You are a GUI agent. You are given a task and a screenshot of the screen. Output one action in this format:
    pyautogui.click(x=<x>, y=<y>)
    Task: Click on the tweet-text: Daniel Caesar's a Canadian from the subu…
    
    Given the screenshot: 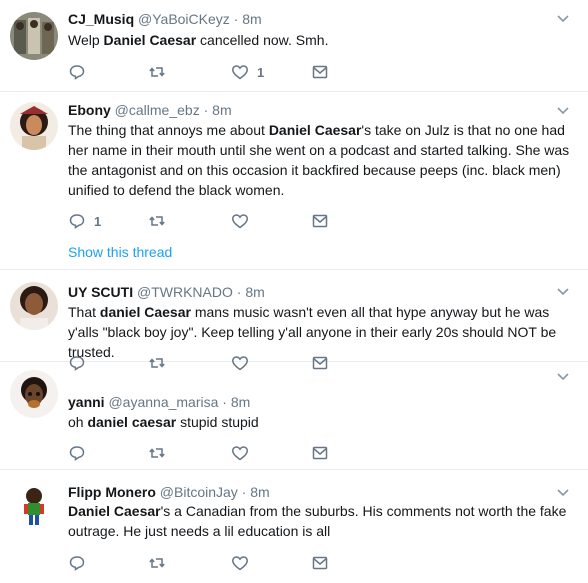 What is the action you would take?
    pyautogui.click(x=320, y=521)
    